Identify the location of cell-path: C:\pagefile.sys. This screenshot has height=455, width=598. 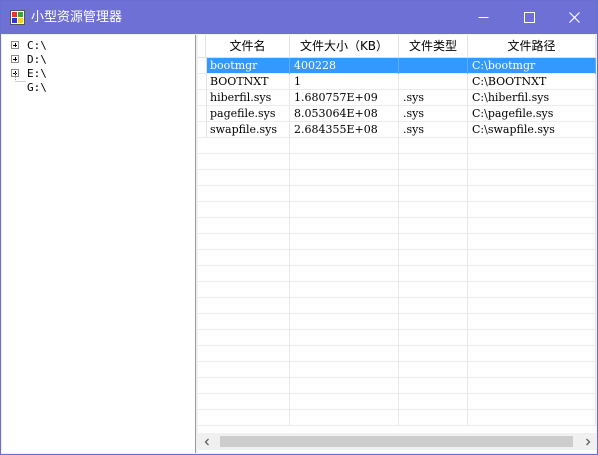
(532, 114).